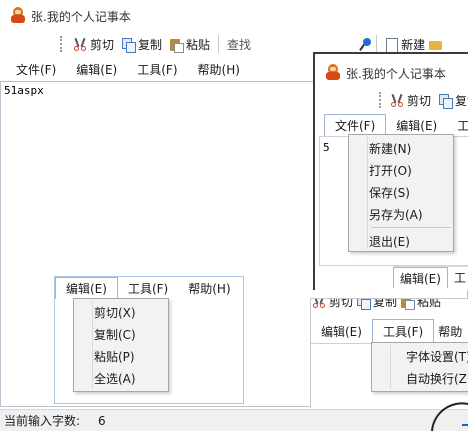  I want to click on file-dropdown: 新建(N) 打开(O) 保存(S) 另存为(A) 退出(E), so click(401, 193).